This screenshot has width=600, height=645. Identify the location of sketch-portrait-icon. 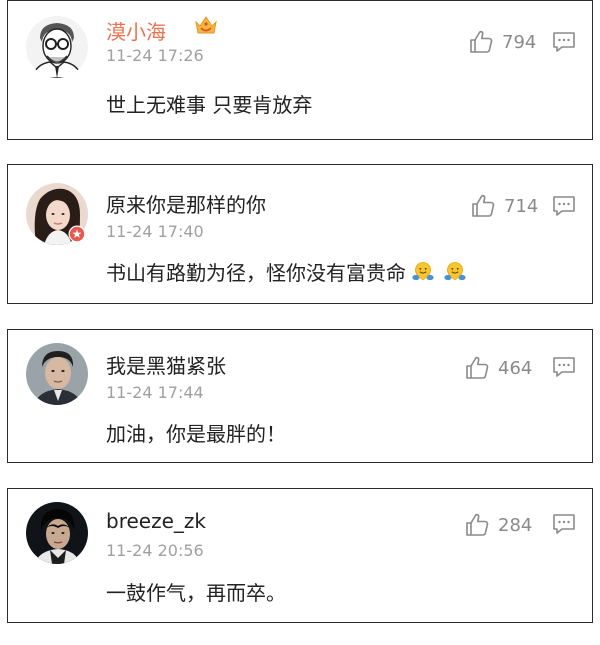
(57, 47).